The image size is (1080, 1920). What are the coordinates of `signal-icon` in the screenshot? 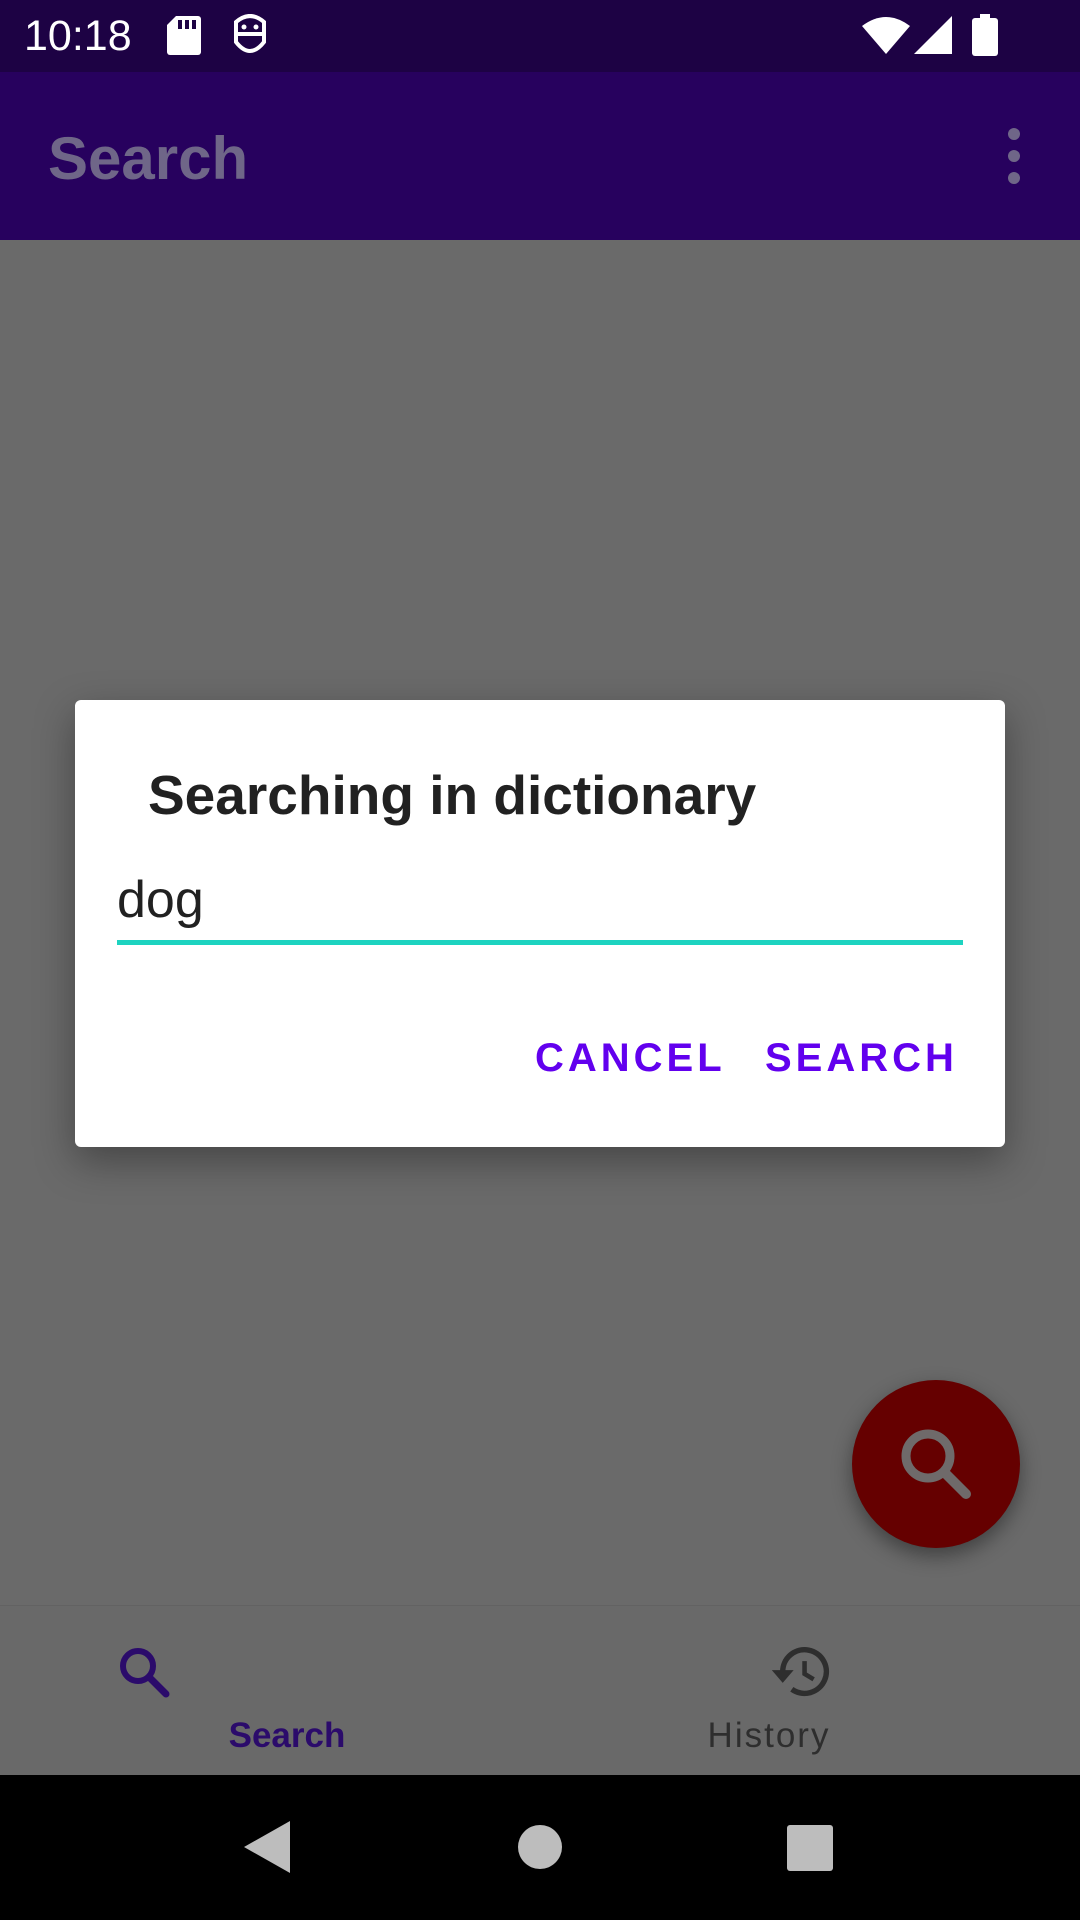 It's located at (933, 35).